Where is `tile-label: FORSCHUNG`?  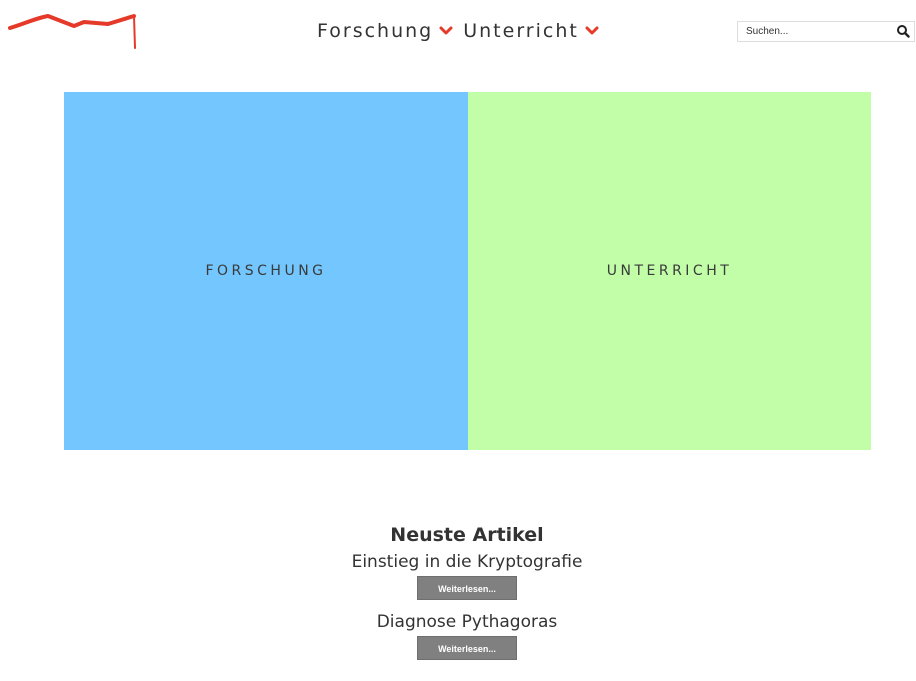 tile-label: FORSCHUNG is located at coordinates (266, 271).